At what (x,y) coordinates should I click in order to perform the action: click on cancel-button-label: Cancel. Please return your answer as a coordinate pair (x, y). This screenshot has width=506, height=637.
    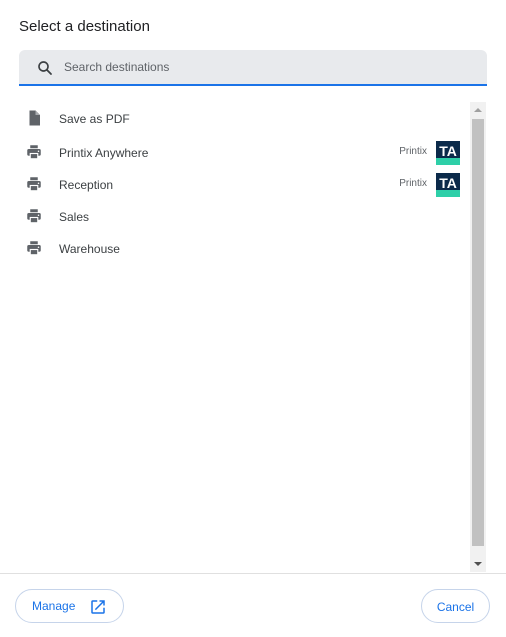
    Looking at the image, I should click on (455, 607).